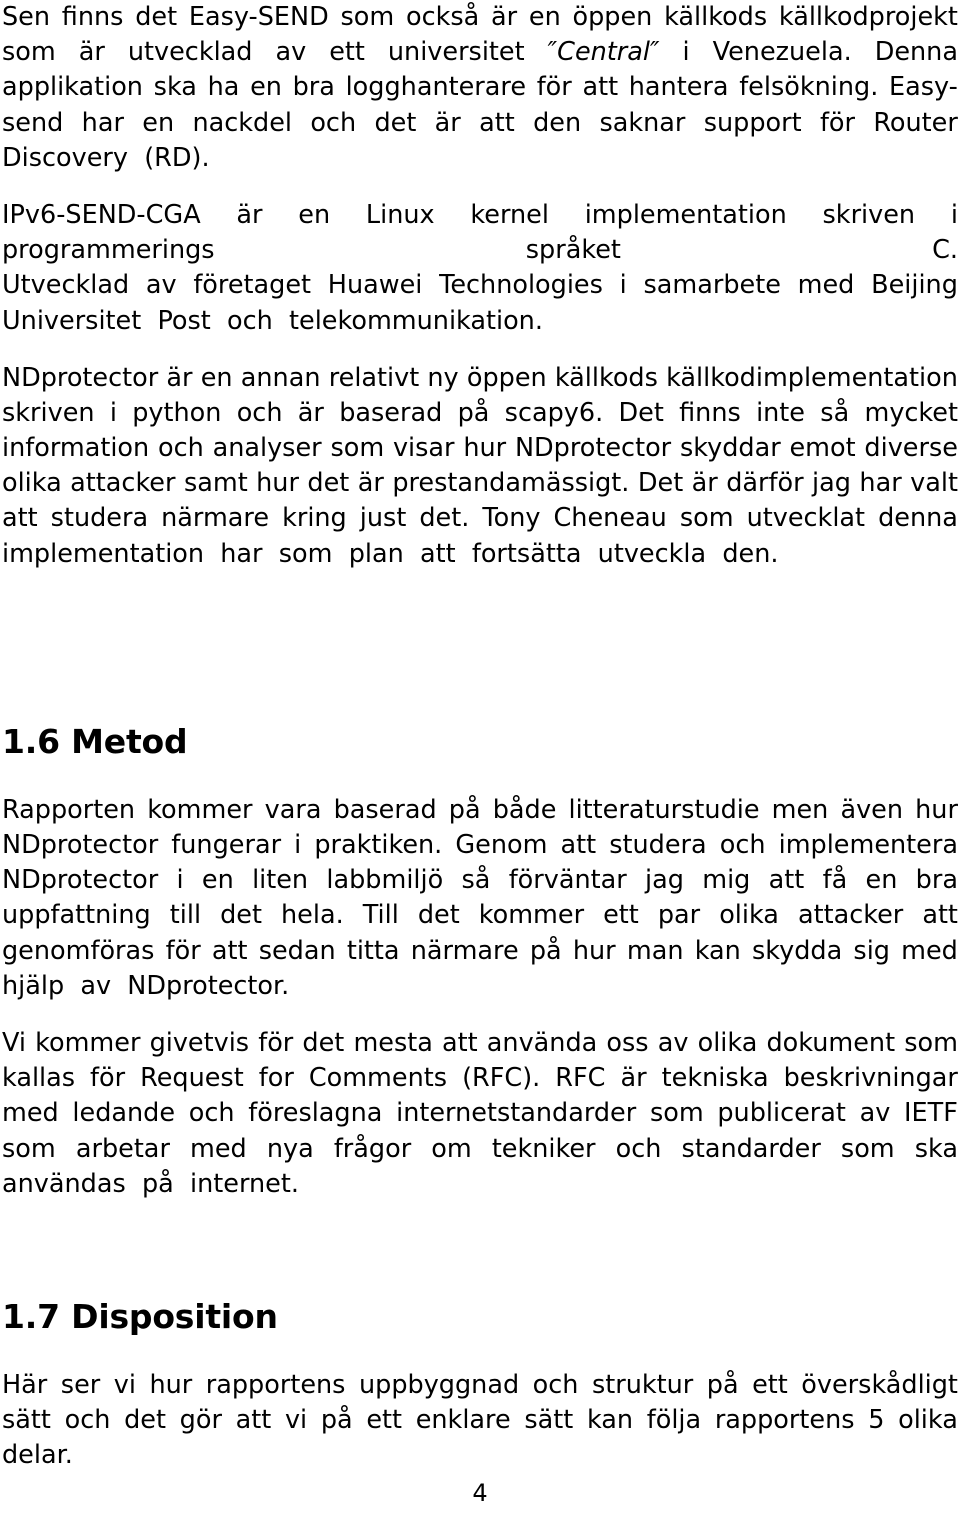 Image resolution: width=960 pixels, height=1525 pixels. I want to click on word: valt, so click(934, 483).